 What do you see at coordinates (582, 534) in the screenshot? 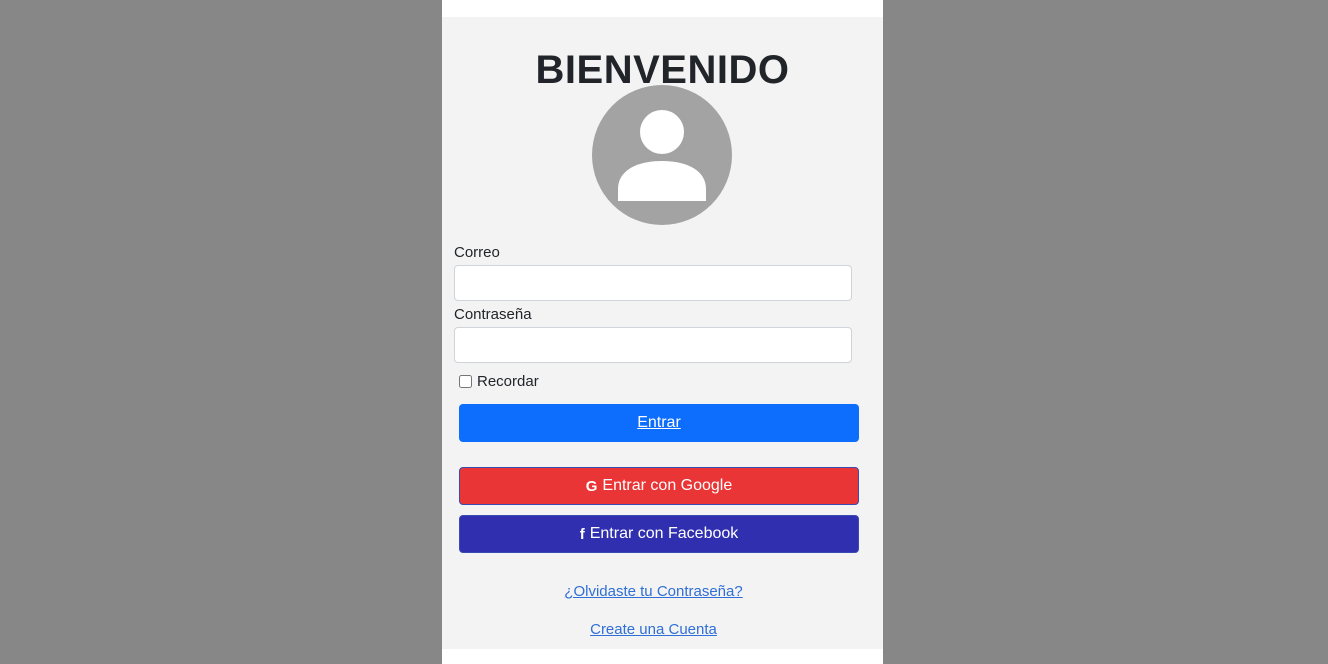
I see `facebook-icon: f` at bounding box center [582, 534].